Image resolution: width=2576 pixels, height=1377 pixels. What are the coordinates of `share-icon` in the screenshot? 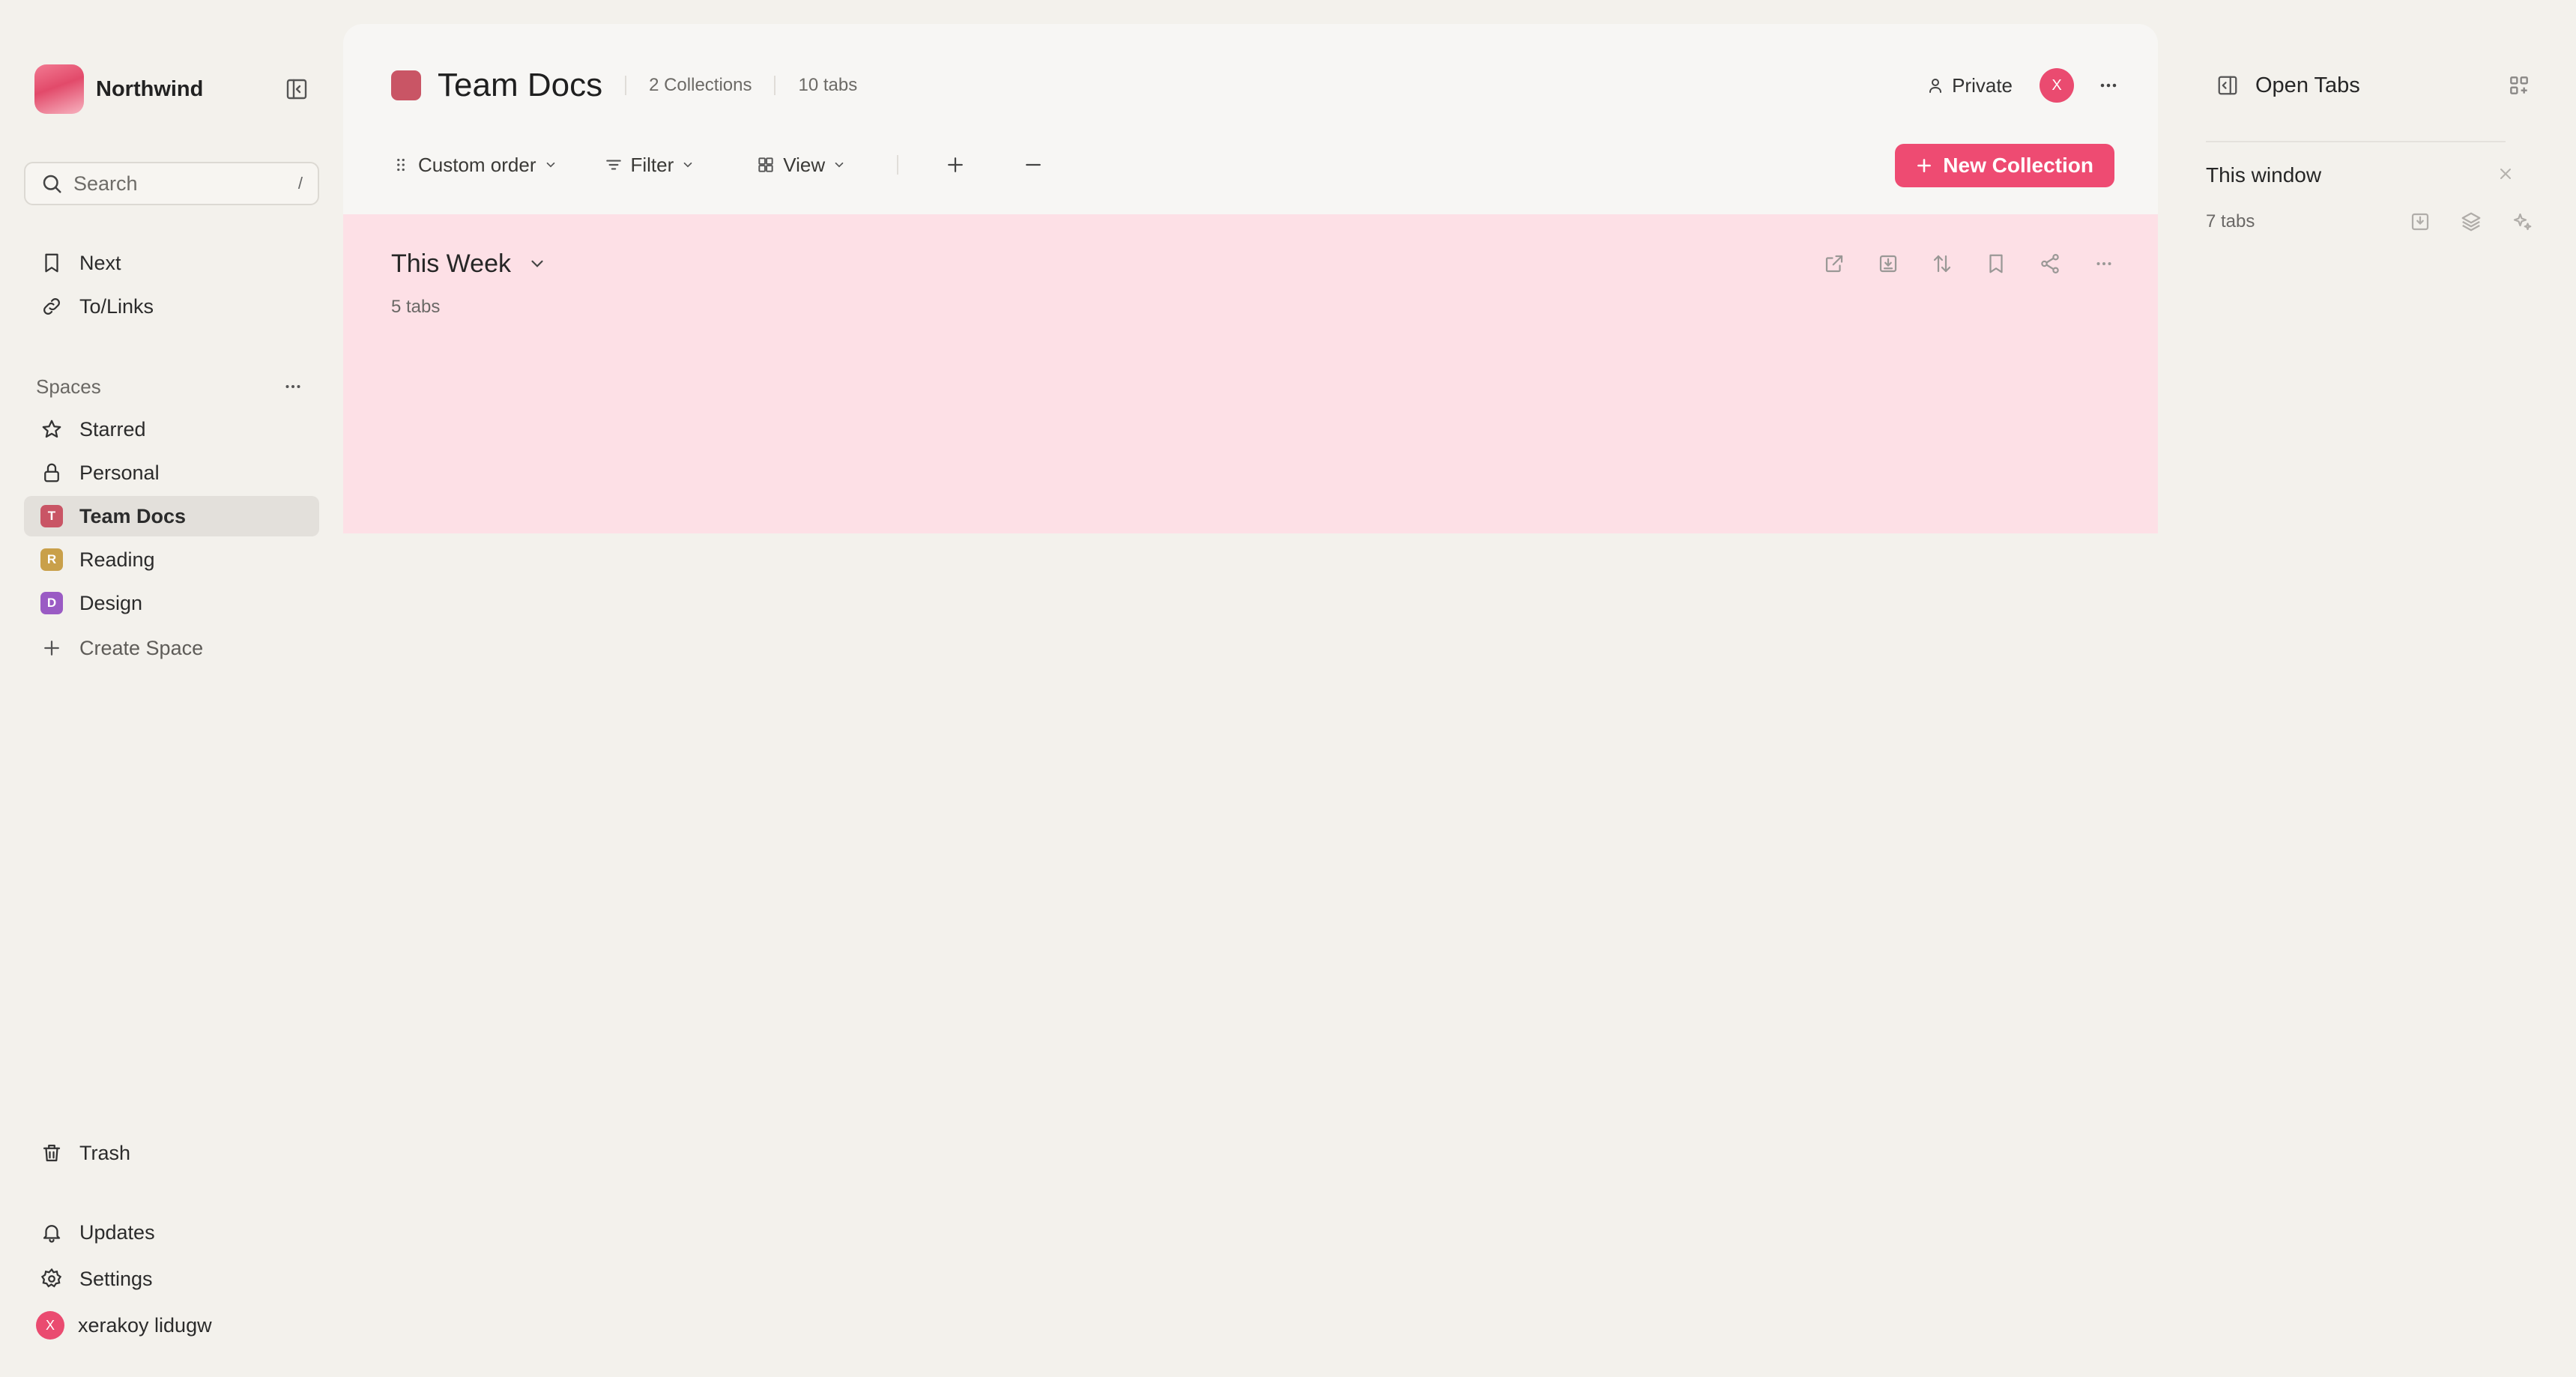 It's located at (2050, 264).